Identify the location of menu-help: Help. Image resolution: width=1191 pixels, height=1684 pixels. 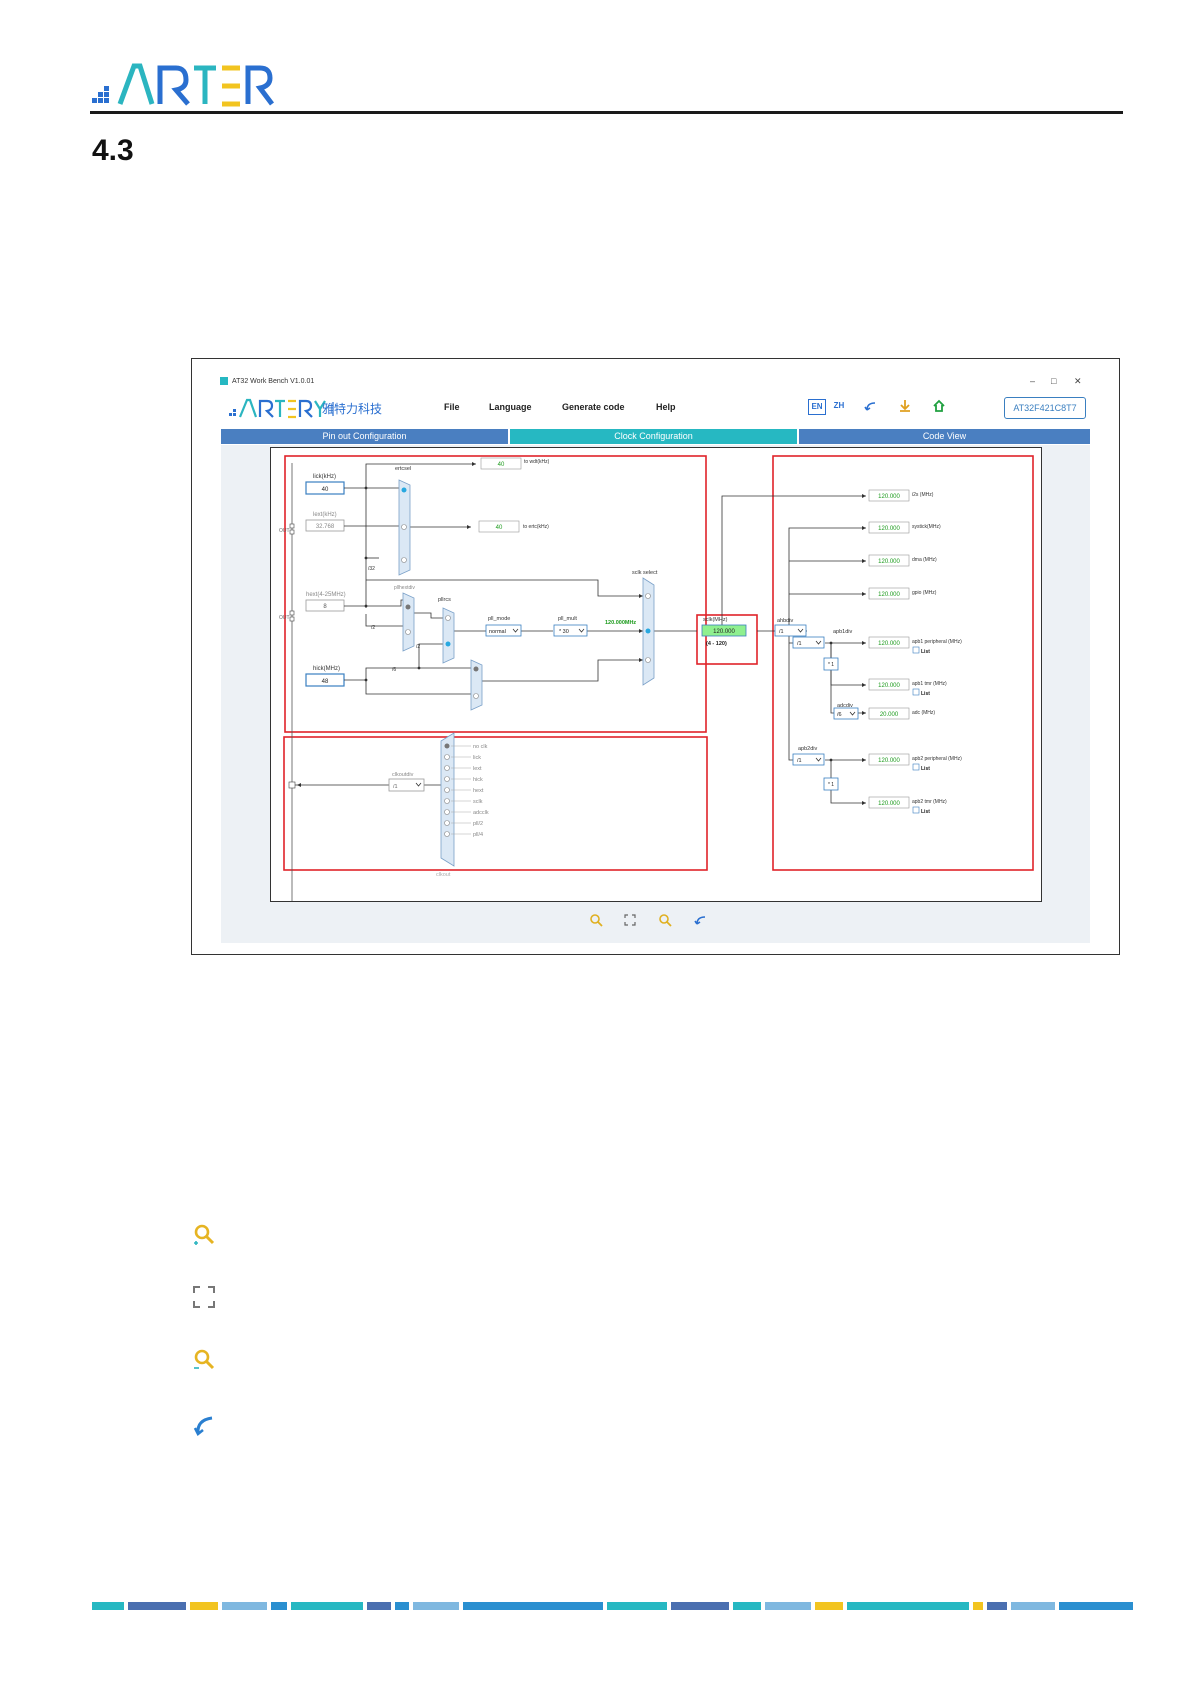
(666, 407).